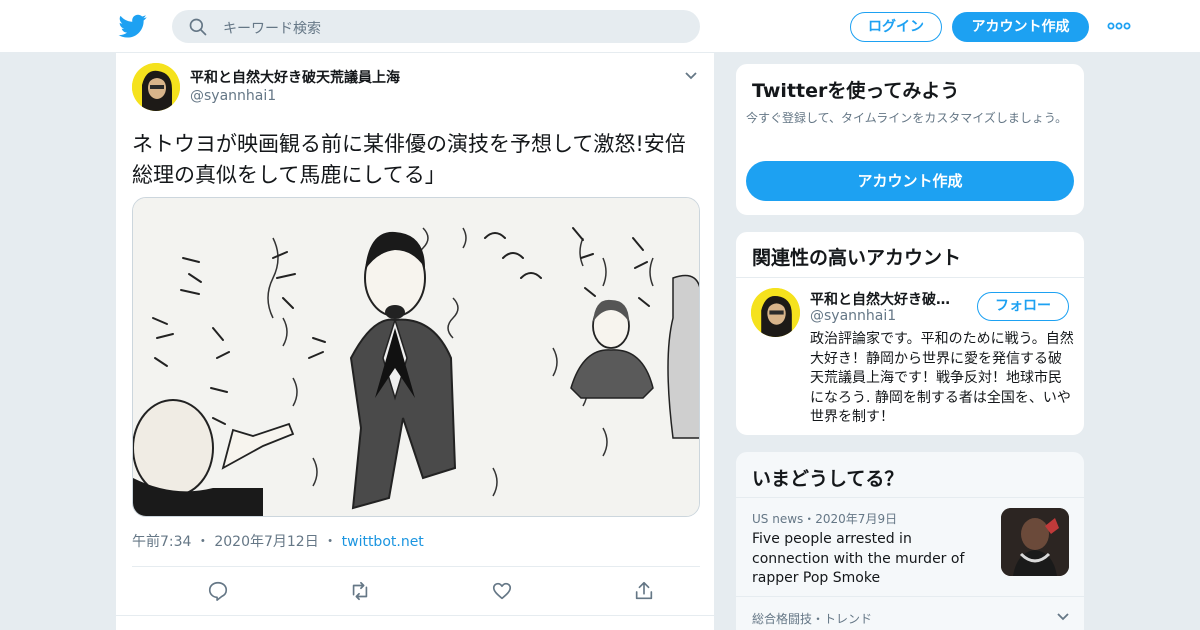 The width and height of the screenshot is (1200, 630). What do you see at coordinates (266, 542) in the screenshot?
I see `tweet-date: 2020年7月12日` at bounding box center [266, 542].